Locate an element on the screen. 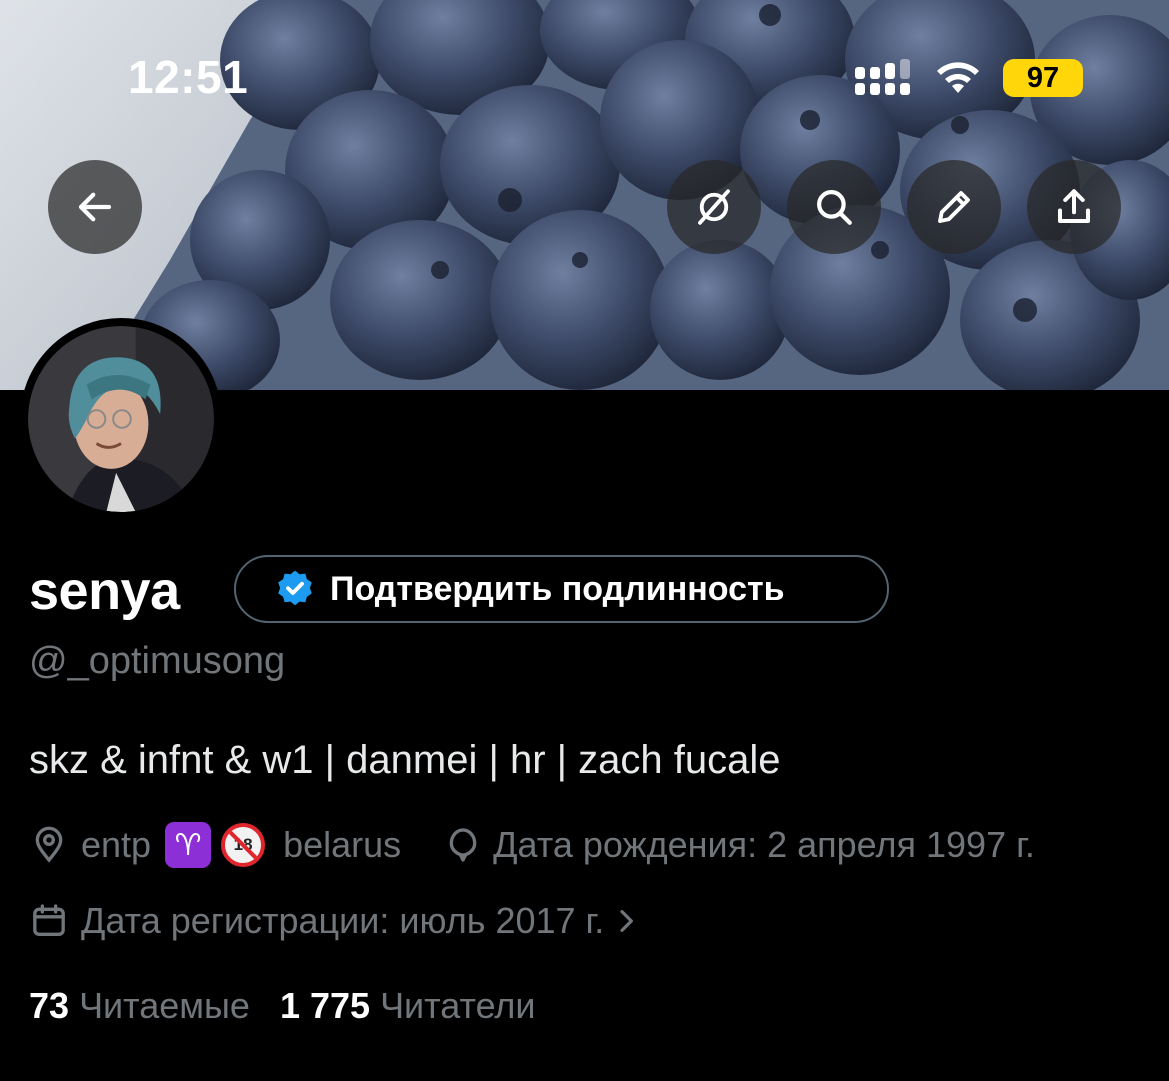  location-text: entp is located at coordinates (116, 844).